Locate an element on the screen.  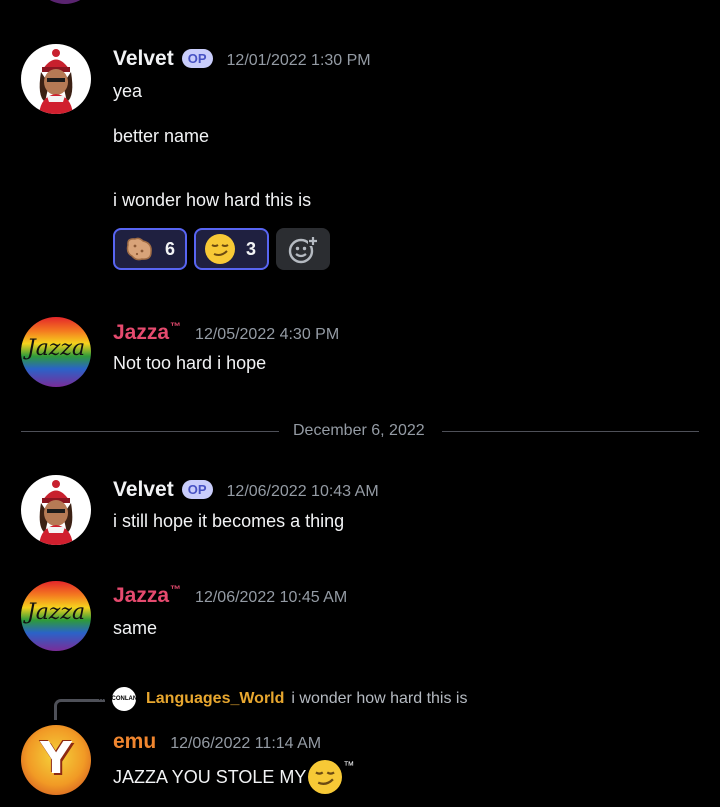
message-text: i still hope it becomes a thing is located at coordinates (229, 521).